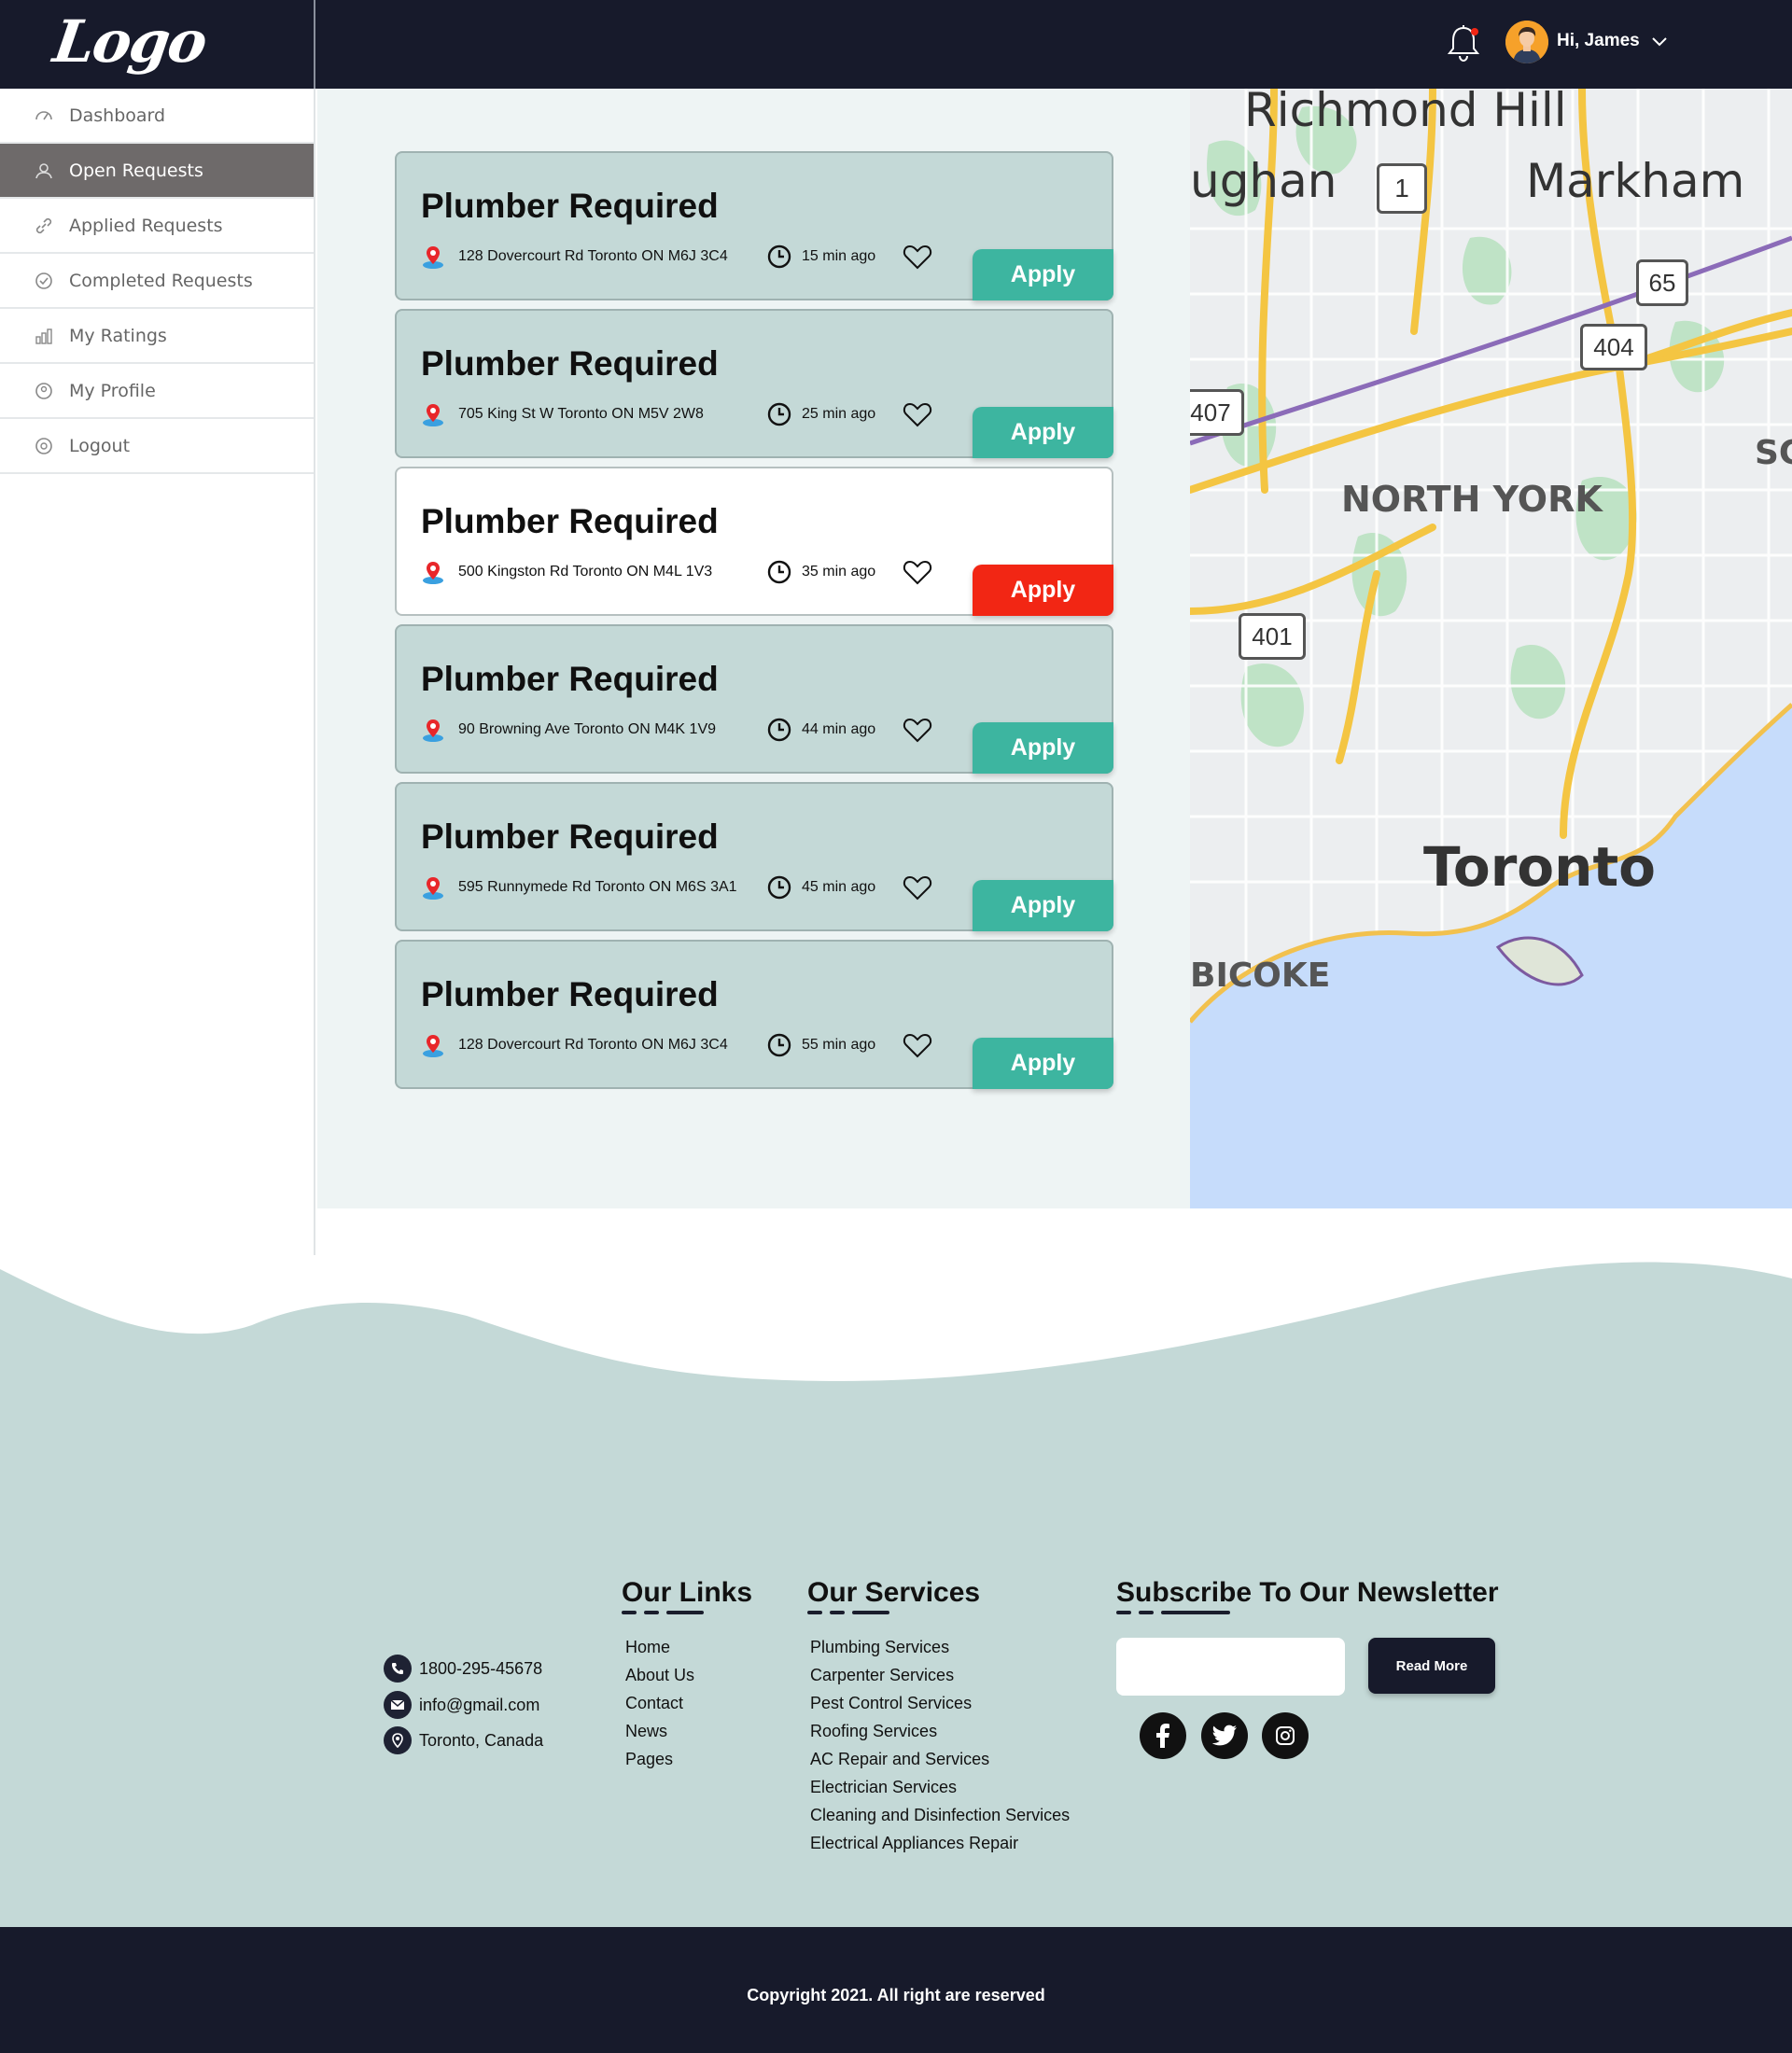 This screenshot has height=2053, width=1792. I want to click on sidebar-item-my-profile: My Profile, so click(157, 391).